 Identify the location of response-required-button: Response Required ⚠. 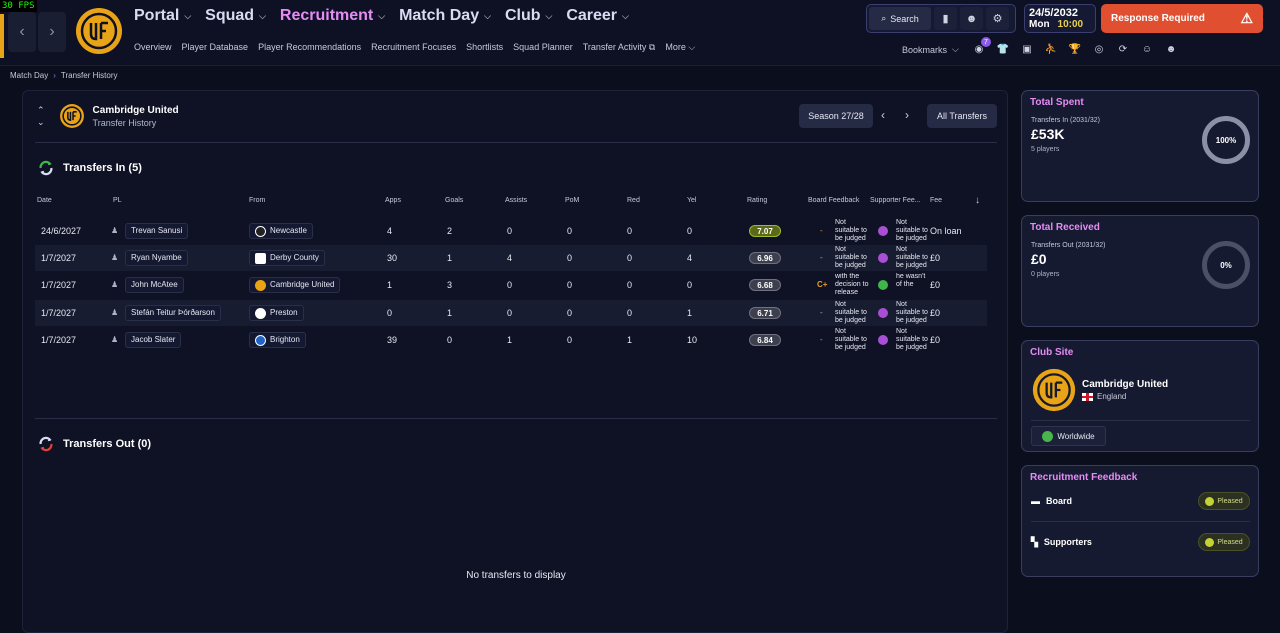
(1182, 18).